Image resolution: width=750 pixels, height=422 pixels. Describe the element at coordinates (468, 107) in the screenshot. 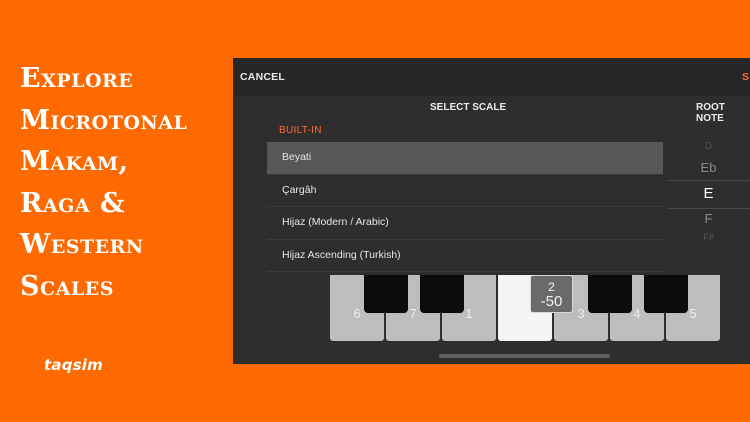

I see `select-scale-heading: SELECT SCALE` at that location.